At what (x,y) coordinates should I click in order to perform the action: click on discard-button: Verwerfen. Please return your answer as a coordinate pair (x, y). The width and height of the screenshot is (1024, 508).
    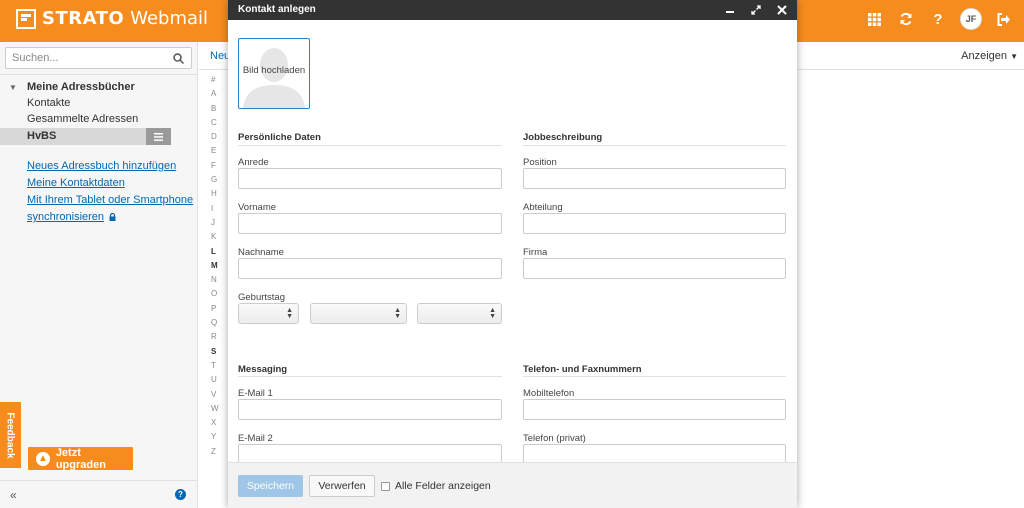
    Looking at the image, I should click on (342, 486).